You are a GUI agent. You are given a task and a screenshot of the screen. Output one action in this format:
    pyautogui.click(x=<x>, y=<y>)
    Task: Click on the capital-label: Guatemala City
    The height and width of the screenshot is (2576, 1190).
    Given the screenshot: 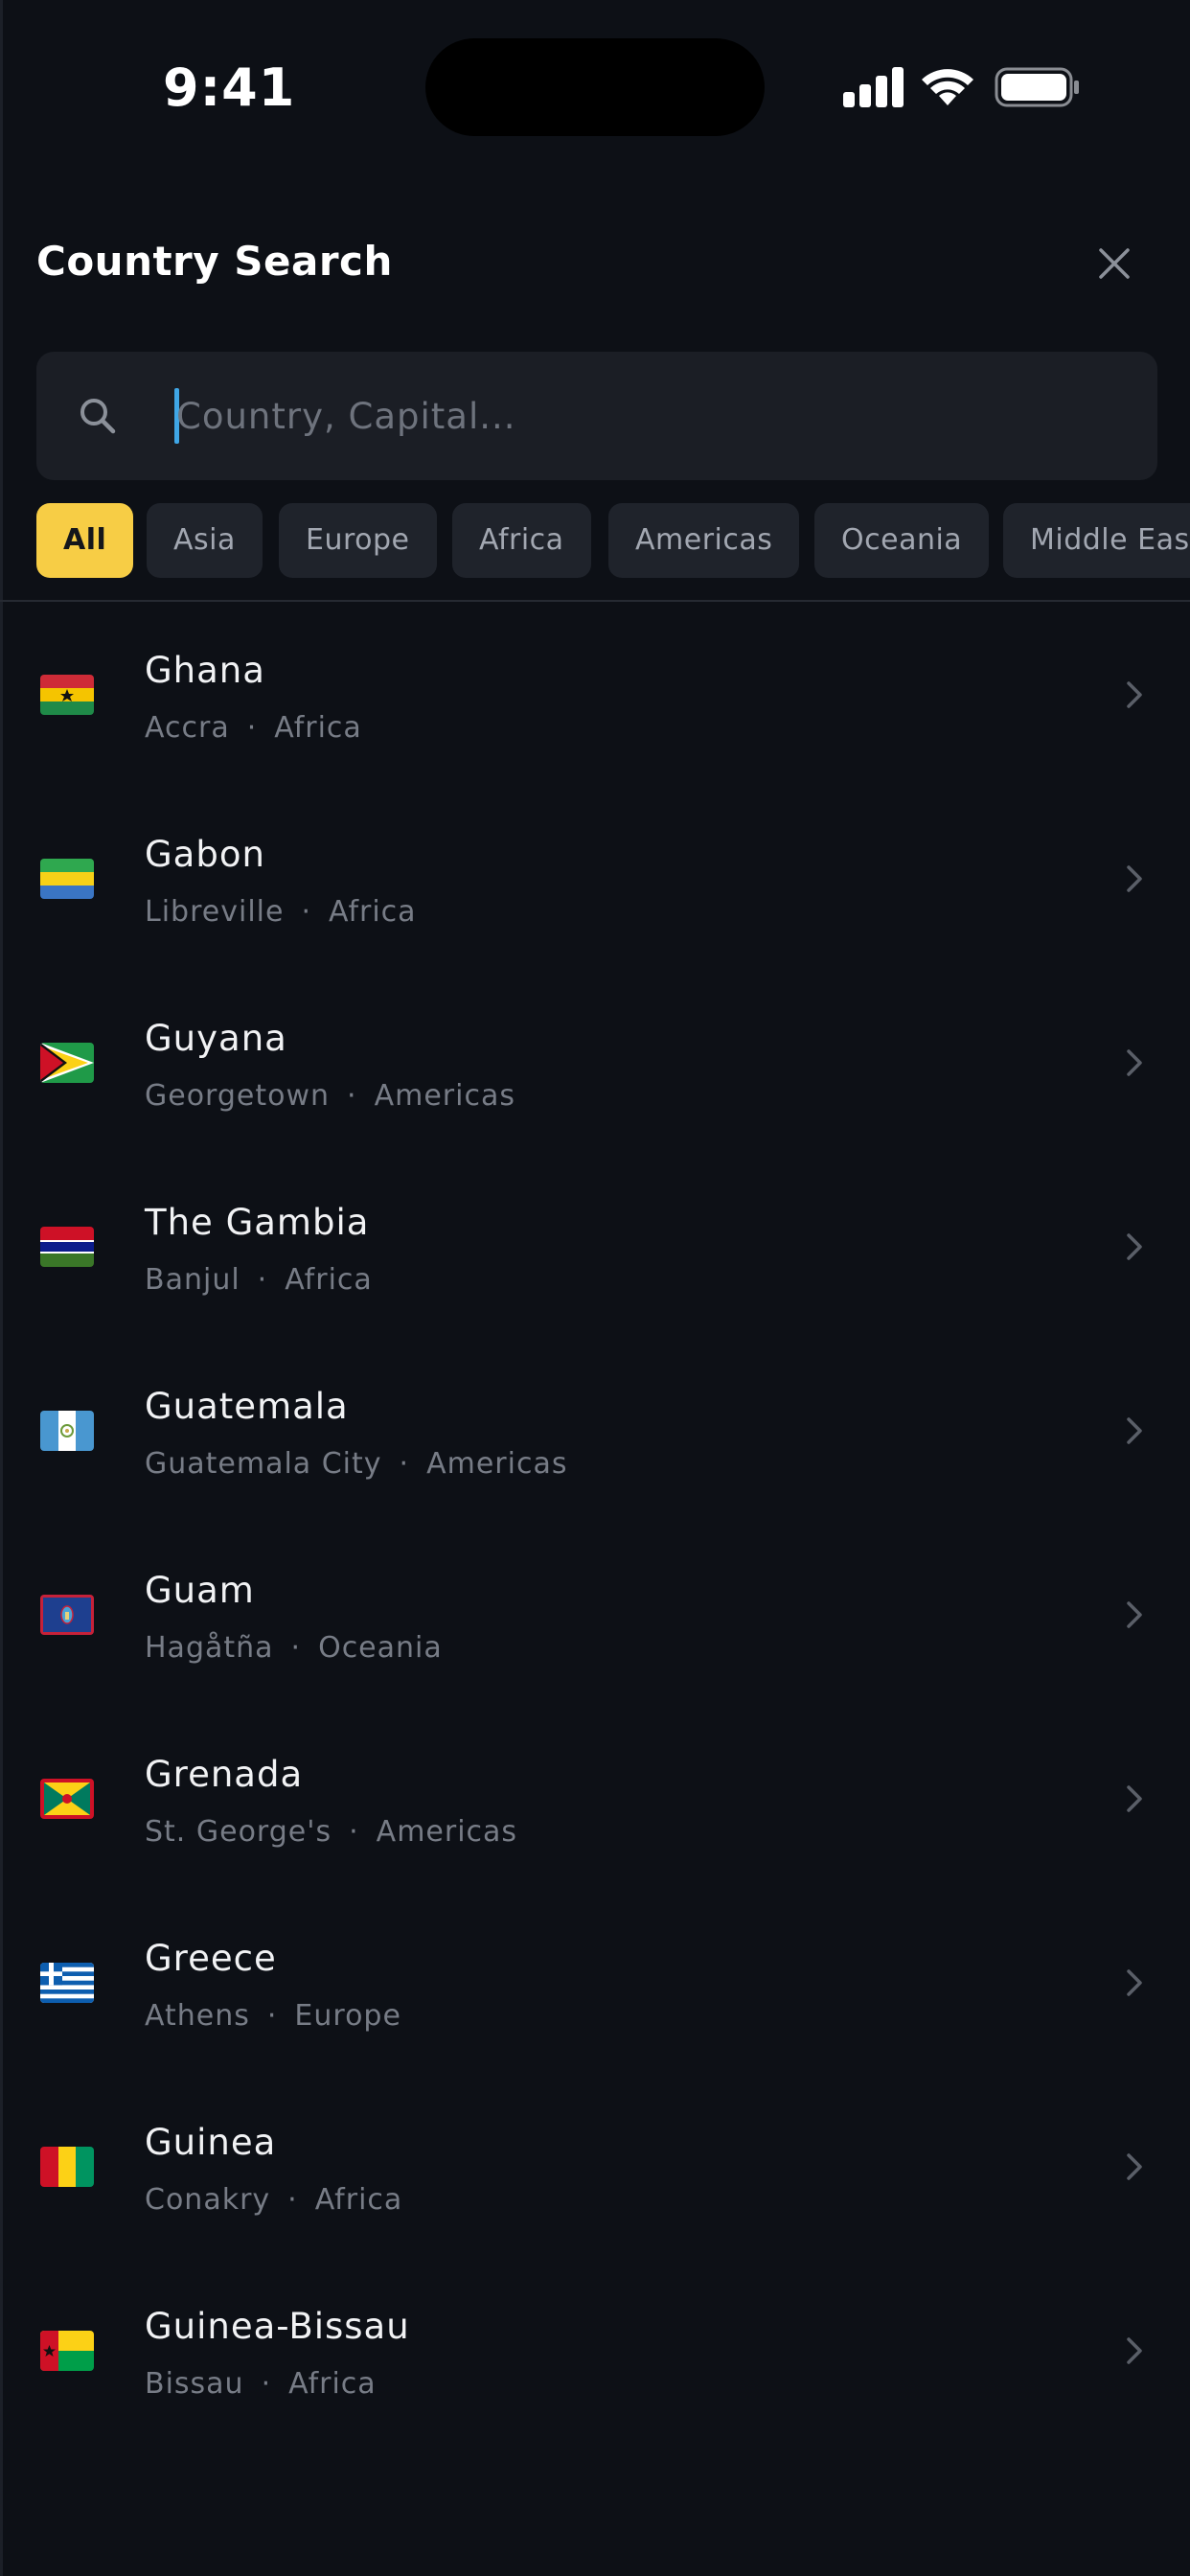 What is the action you would take?
    pyautogui.click(x=264, y=1464)
    